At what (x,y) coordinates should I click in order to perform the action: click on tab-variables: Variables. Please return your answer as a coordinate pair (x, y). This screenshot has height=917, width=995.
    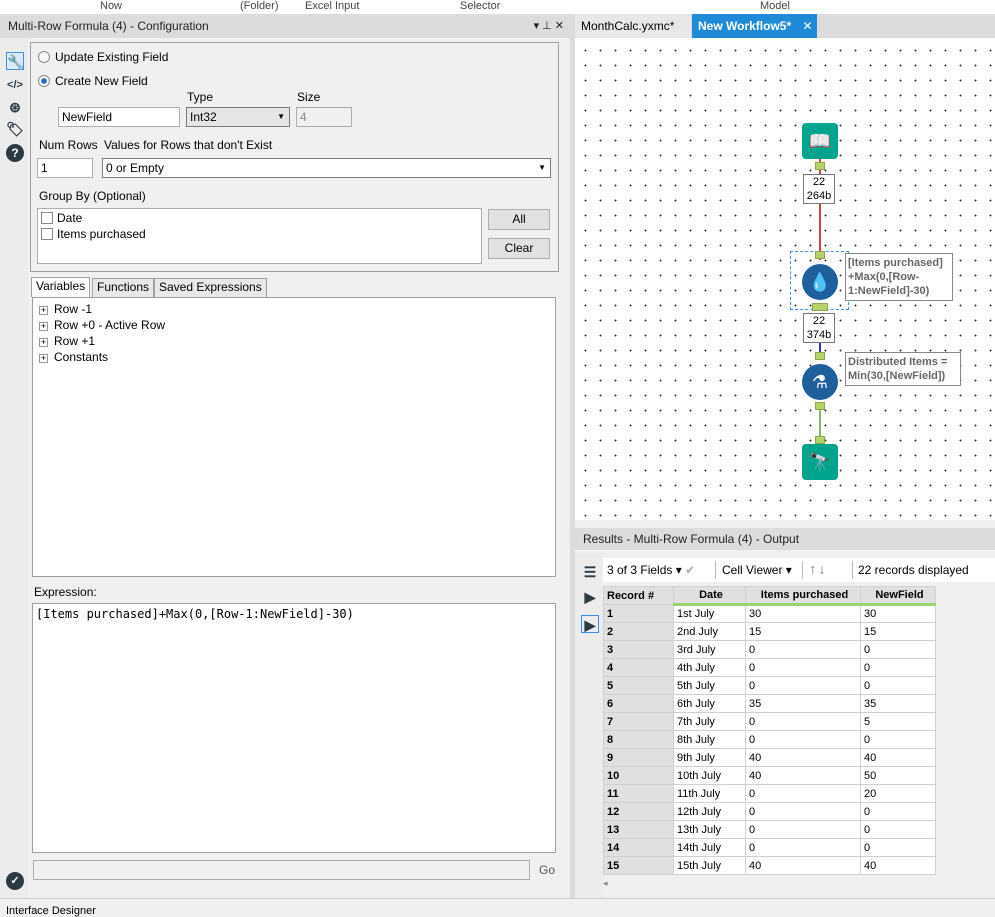
    Looking at the image, I should click on (61, 287).